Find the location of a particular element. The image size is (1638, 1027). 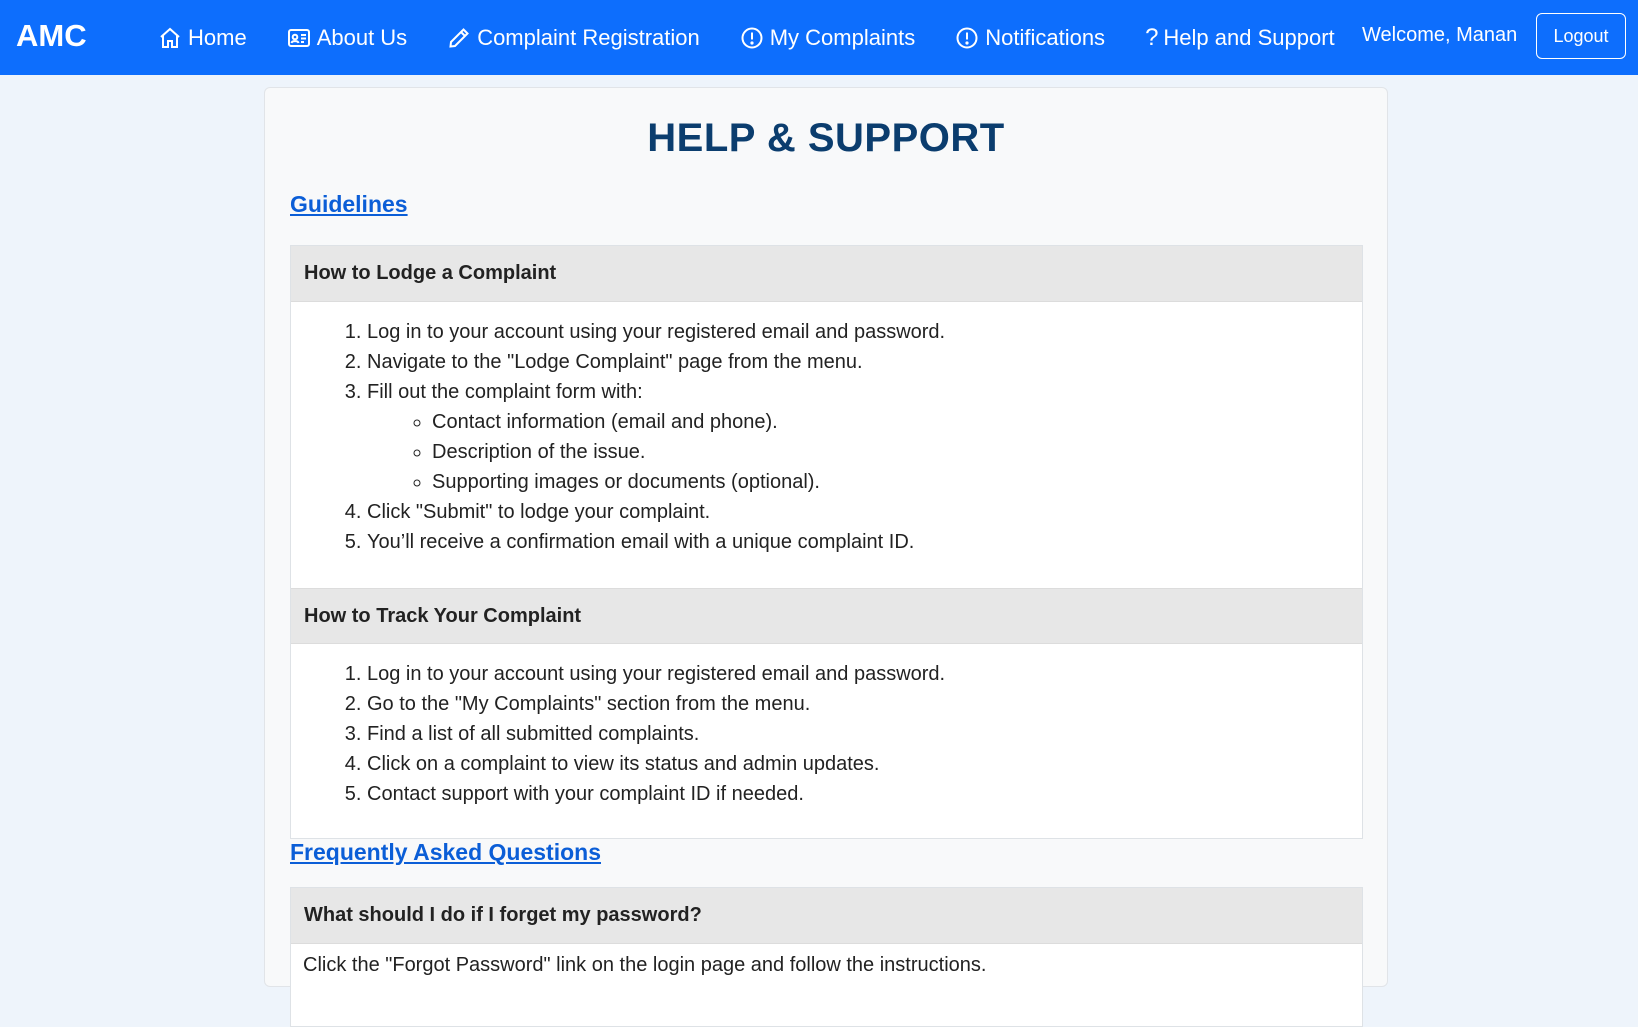

logout-button: Logout is located at coordinates (1581, 36).